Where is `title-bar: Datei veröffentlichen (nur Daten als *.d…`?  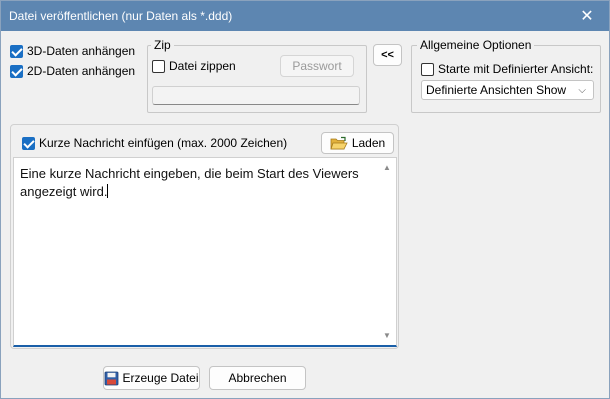
title-bar: Datei veröffentlichen (nur Daten als *.d… is located at coordinates (305, 16).